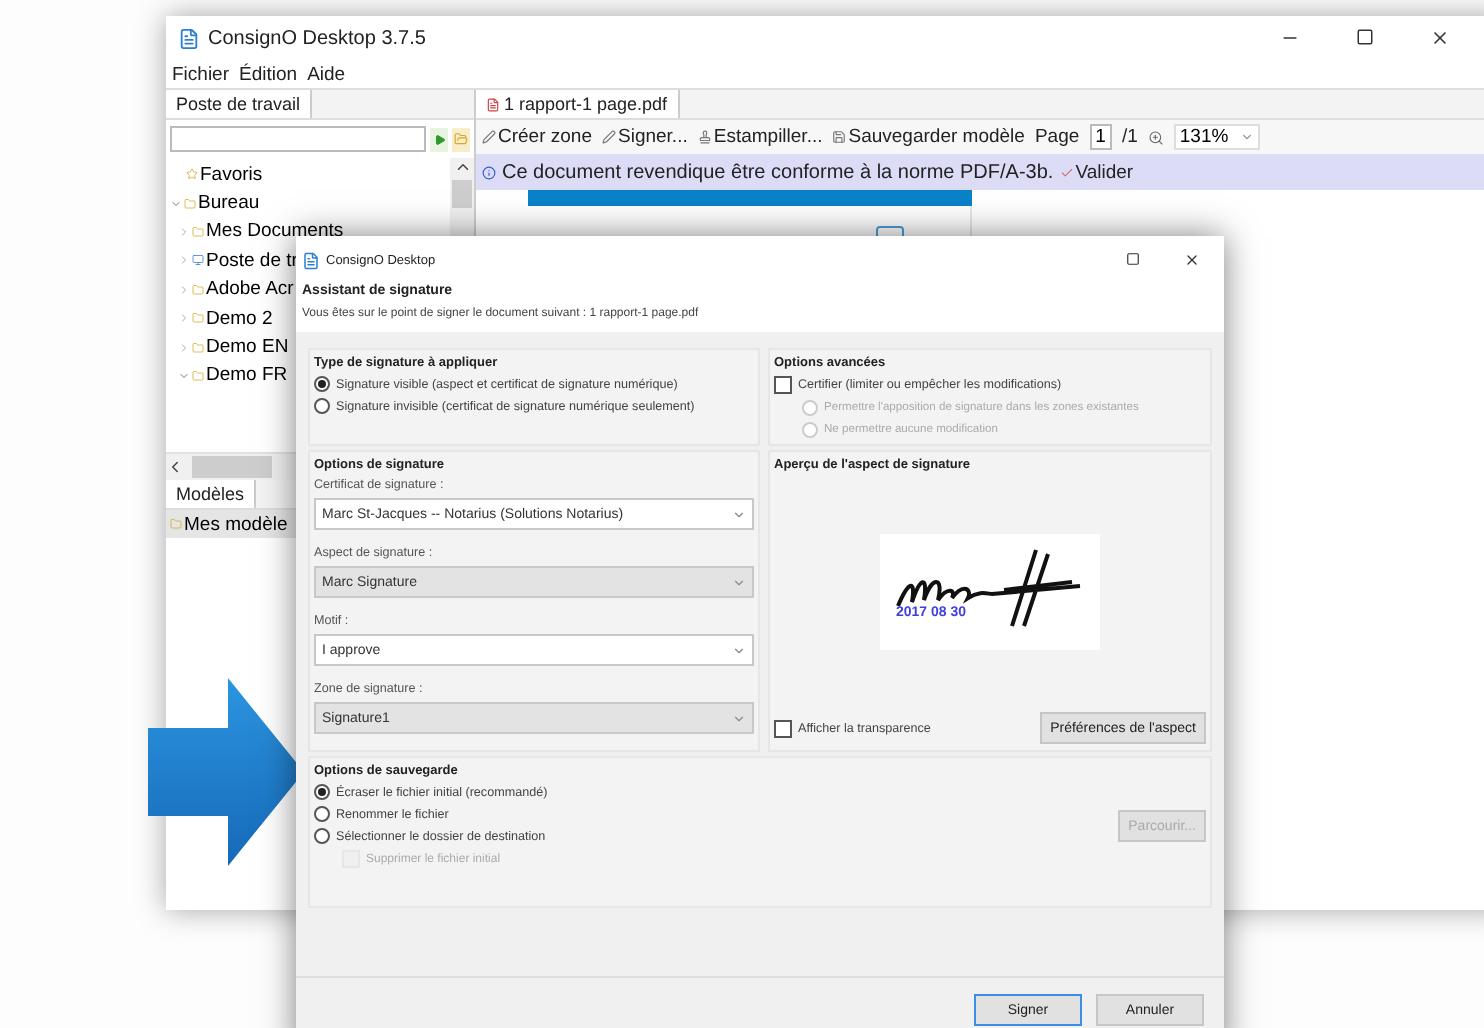 This screenshot has width=1484, height=1028. I want to click on tree-label: Bureau, so click(229, 203).